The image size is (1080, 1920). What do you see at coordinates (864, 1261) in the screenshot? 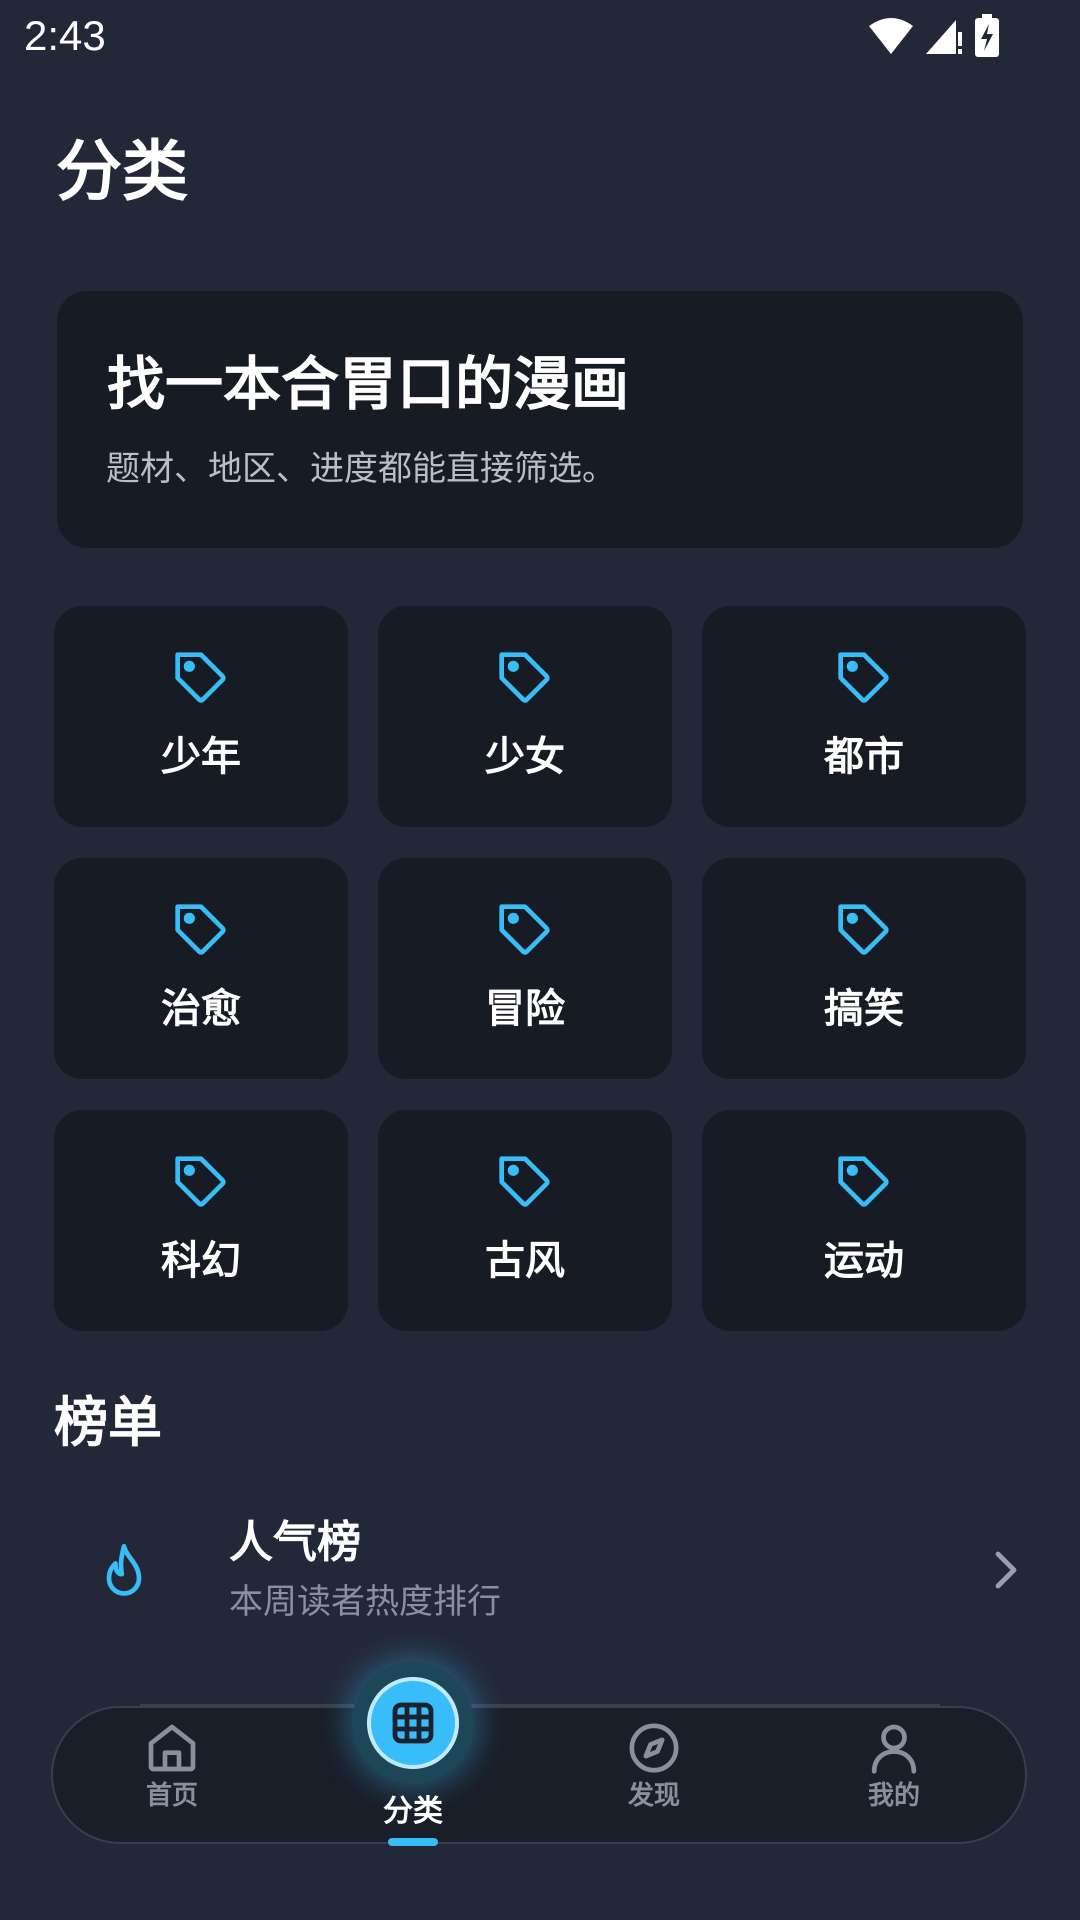
I see `category-label: 运动` at bounding box center [864, 1261].